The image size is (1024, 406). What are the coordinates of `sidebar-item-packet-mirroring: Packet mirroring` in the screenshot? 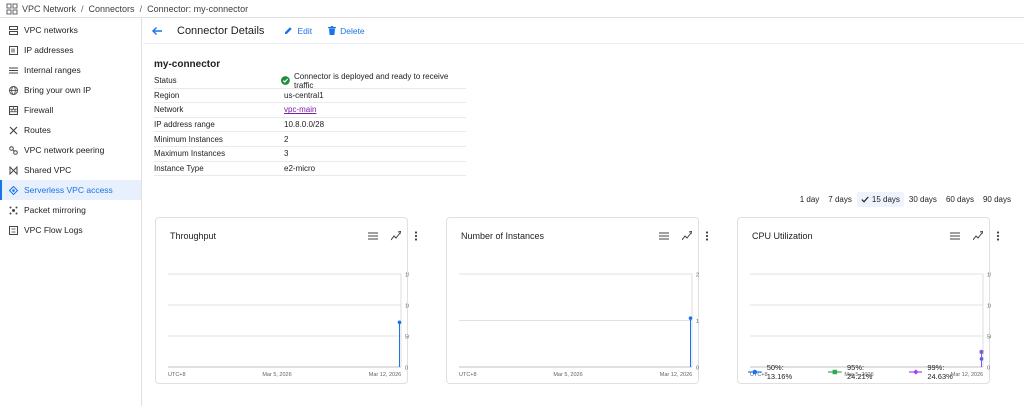 It's located at (70, 210).